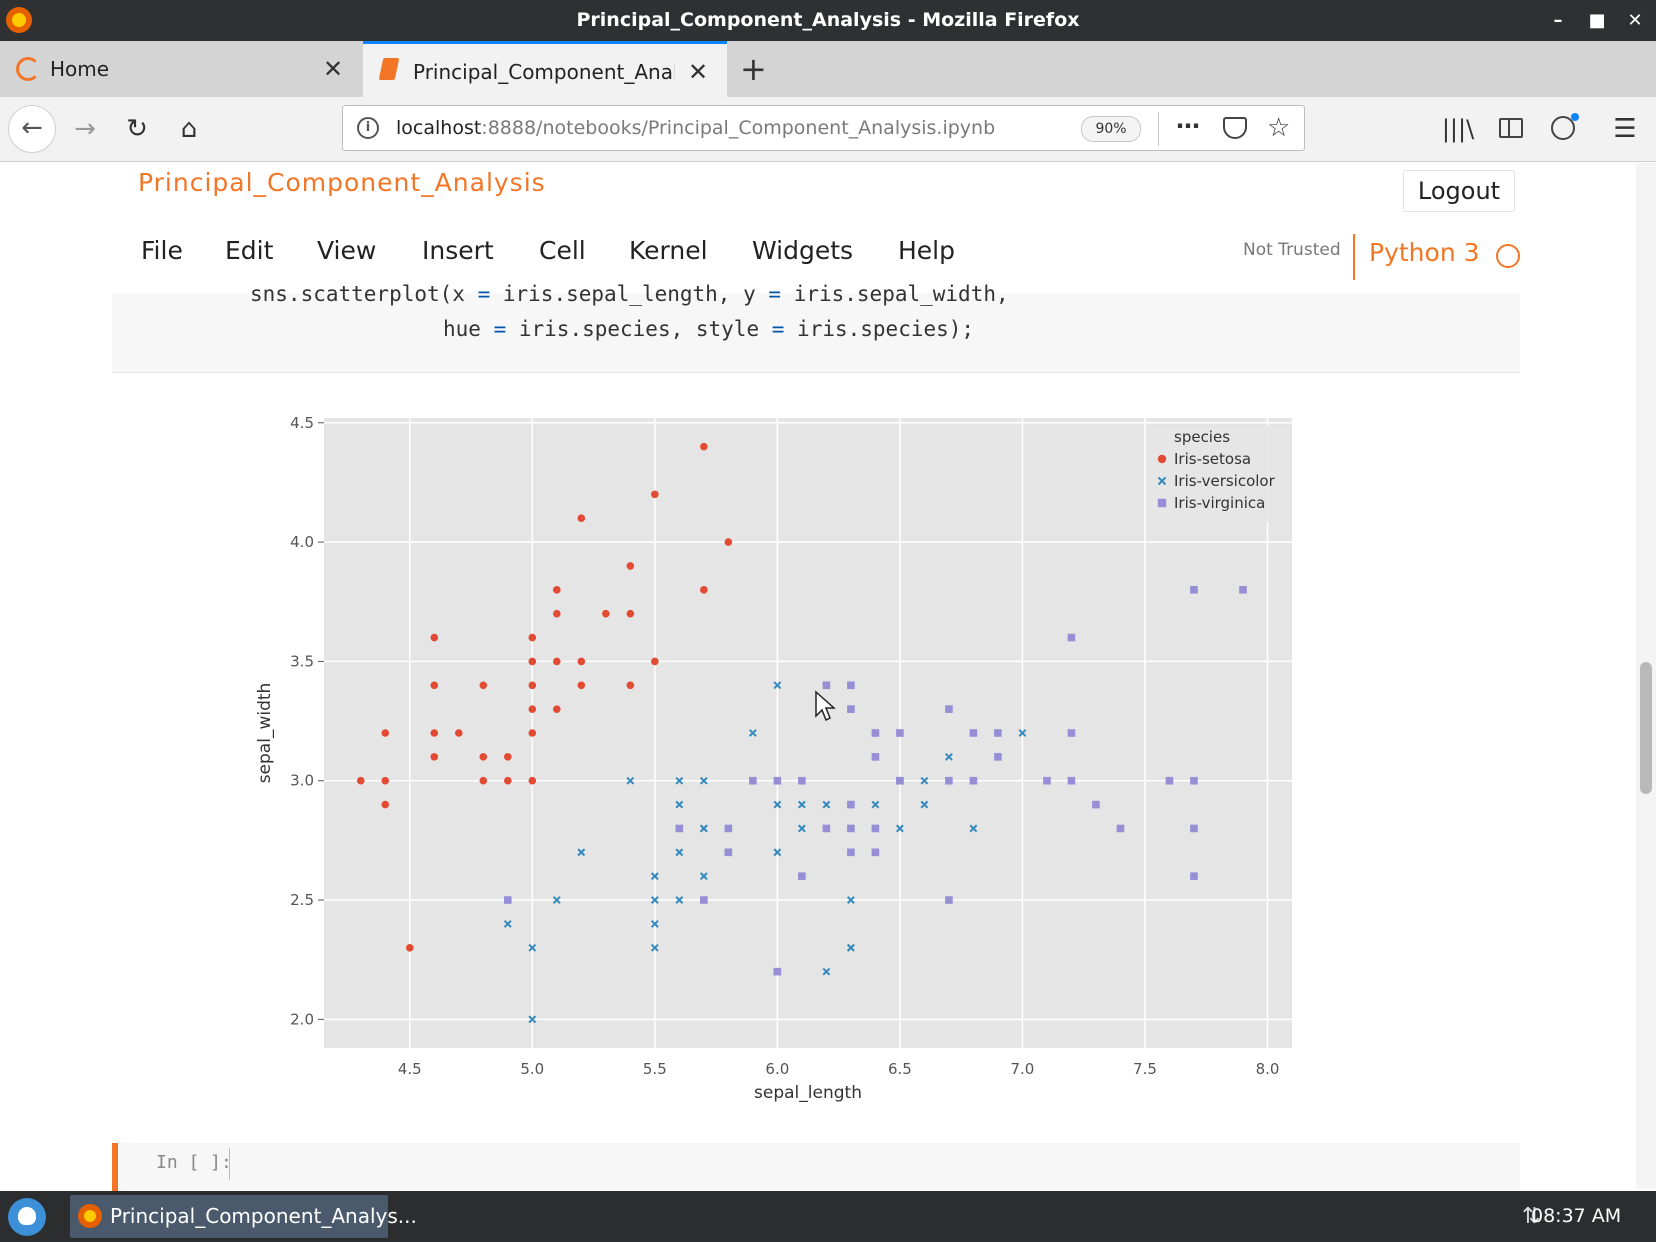  What do you see at coordinates (900, 1069) in the screenshot?
I see `x-tick-label: 6.5` at bounding box center [900, 1069].